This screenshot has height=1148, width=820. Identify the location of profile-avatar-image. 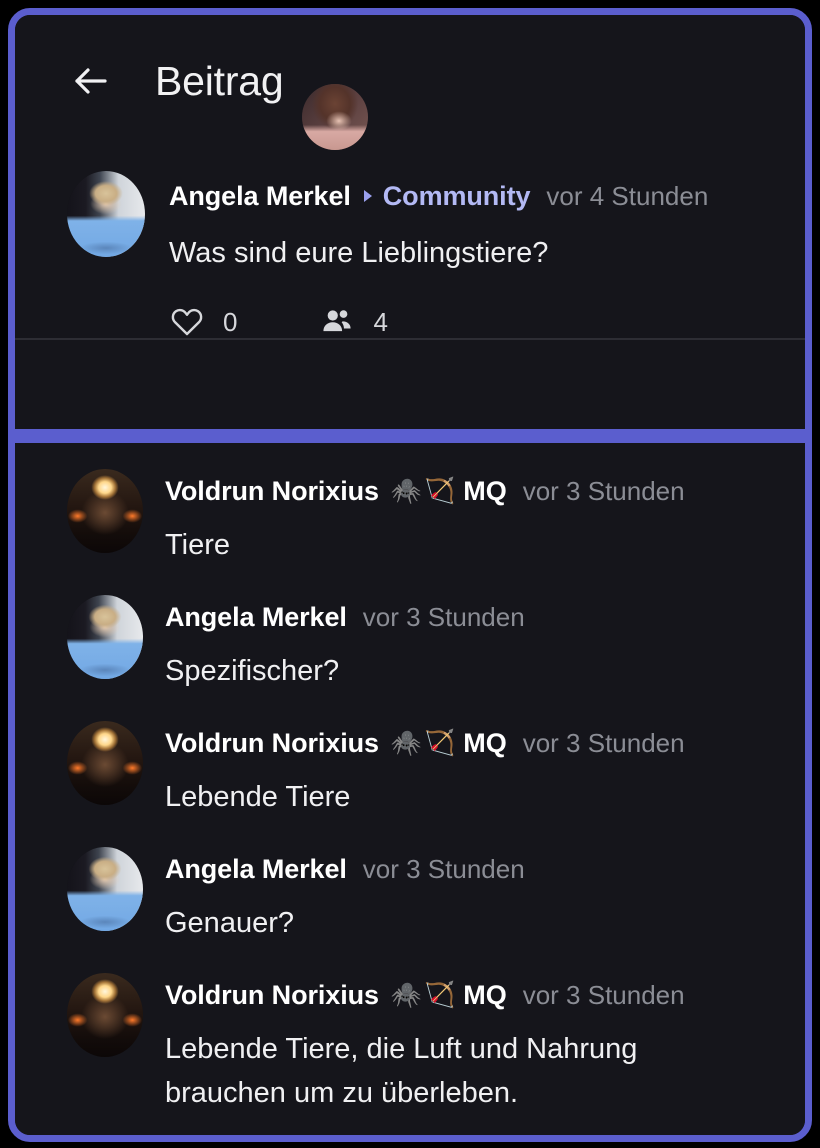
(334, 117).